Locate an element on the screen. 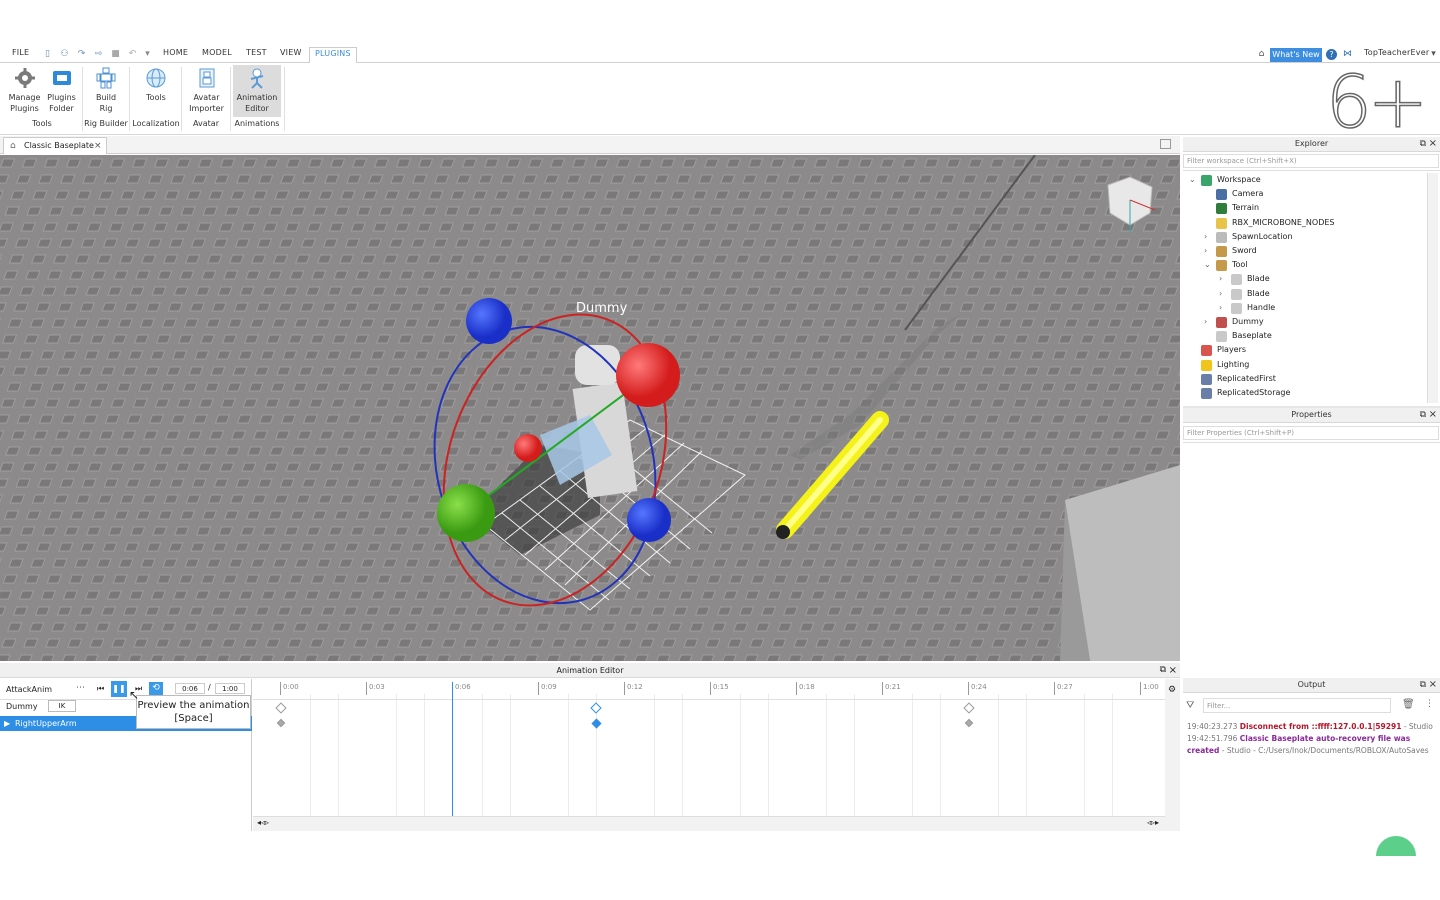  ik-button: IK is located at coordinates (62, 706).